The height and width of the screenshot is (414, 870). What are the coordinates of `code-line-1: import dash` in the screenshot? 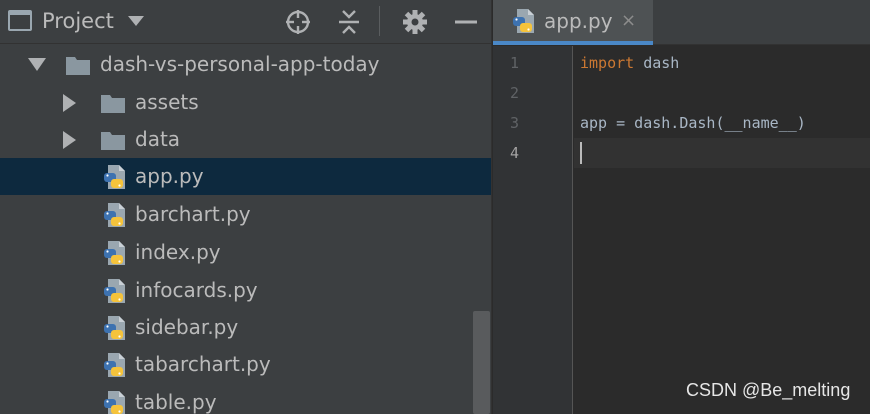 It's located at (629, 63).